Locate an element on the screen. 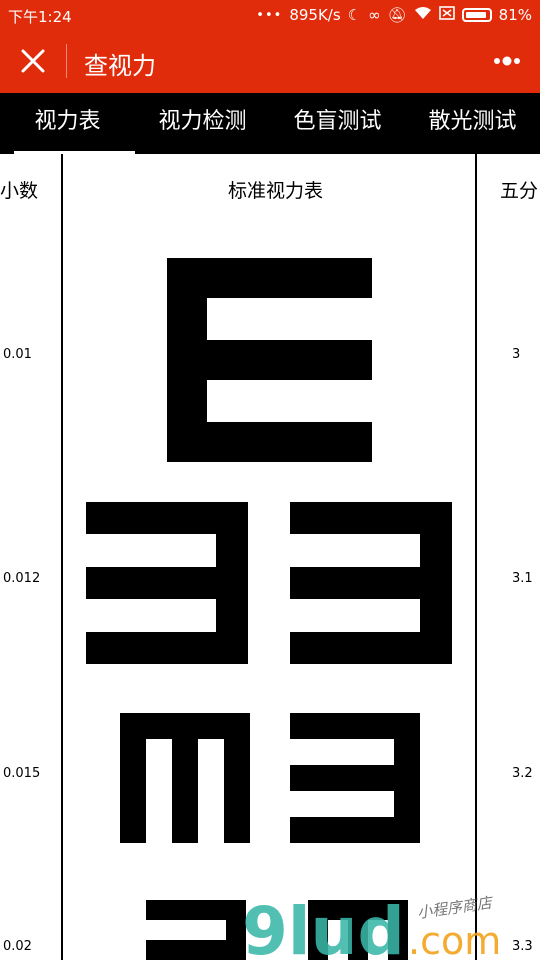  watermark-text: 9lud is located at coordinates (323, 926).